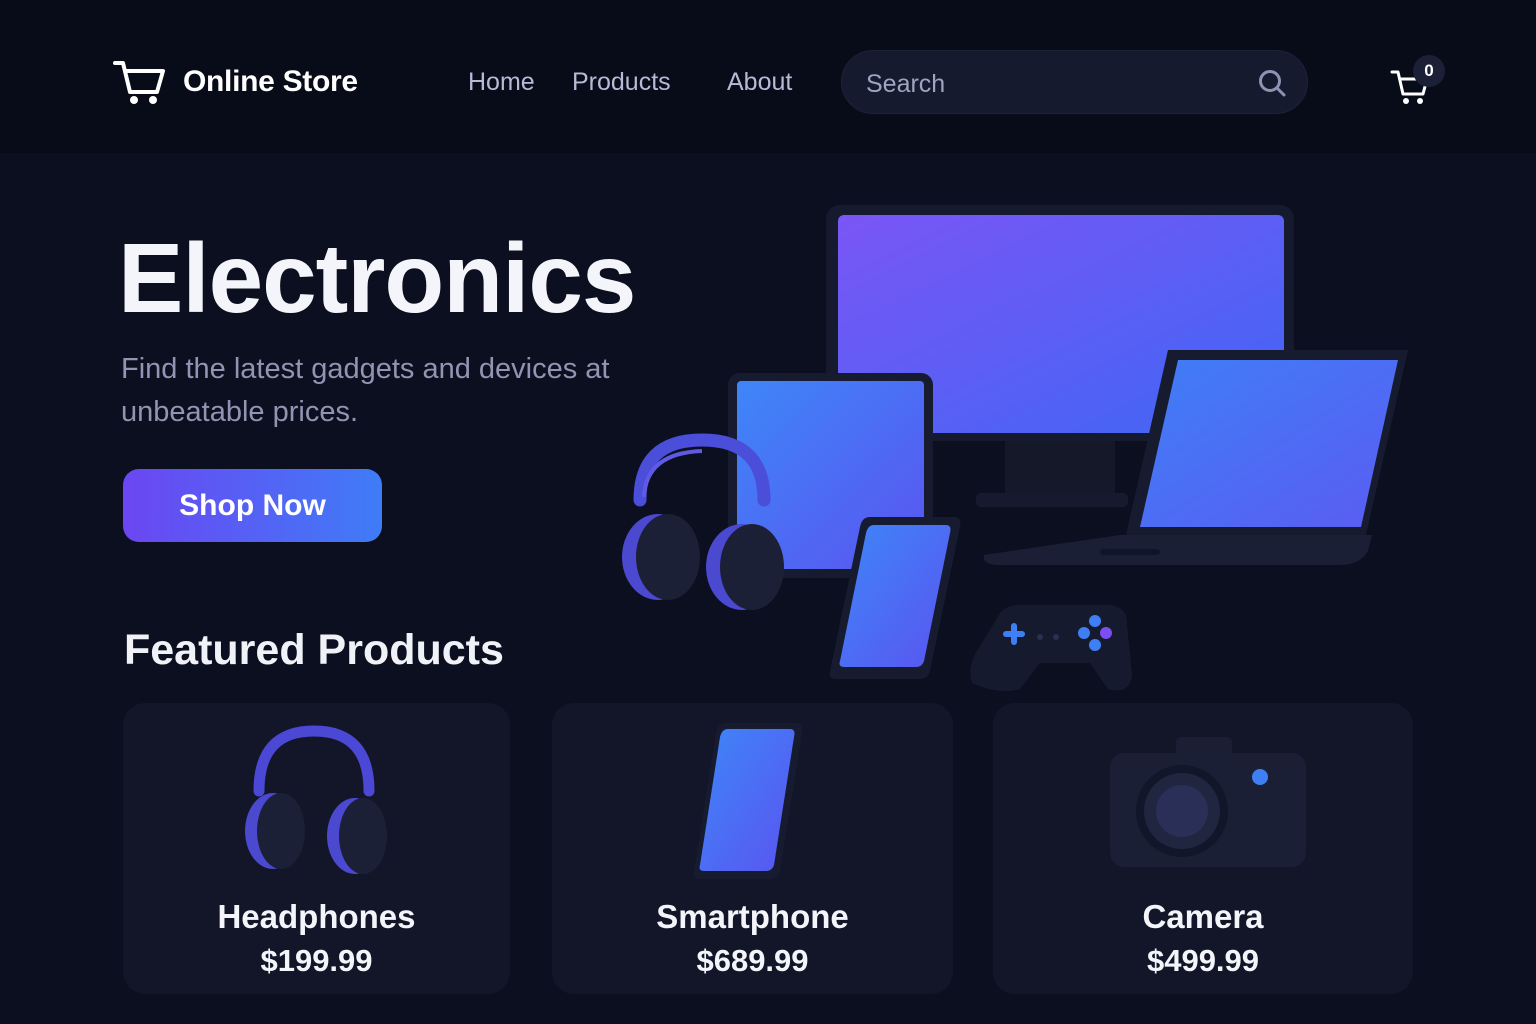 The image size is (1536, 1024). I want to click on headphones-icon, so click(316, 799).